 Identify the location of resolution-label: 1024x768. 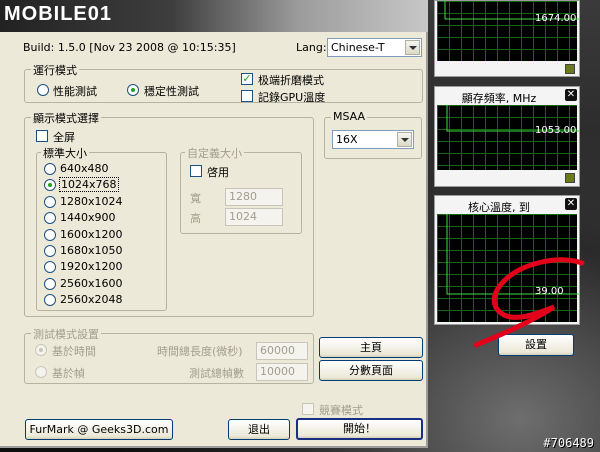
(89, 185).